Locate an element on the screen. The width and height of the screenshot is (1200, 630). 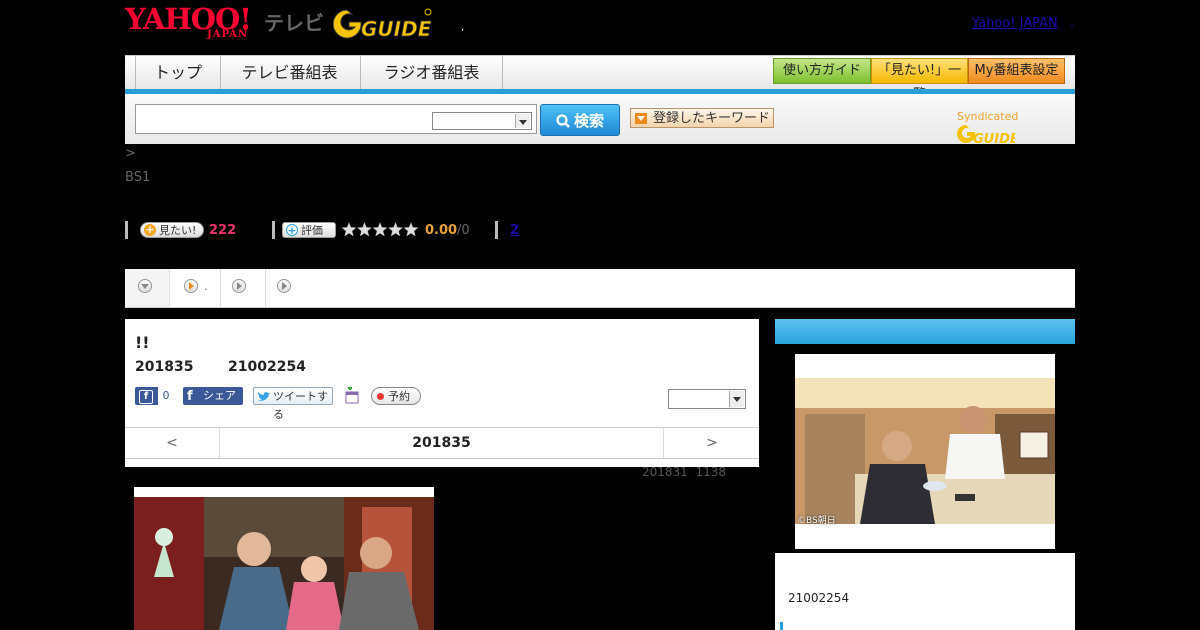
star-rating is located at coordinates (381, 232).